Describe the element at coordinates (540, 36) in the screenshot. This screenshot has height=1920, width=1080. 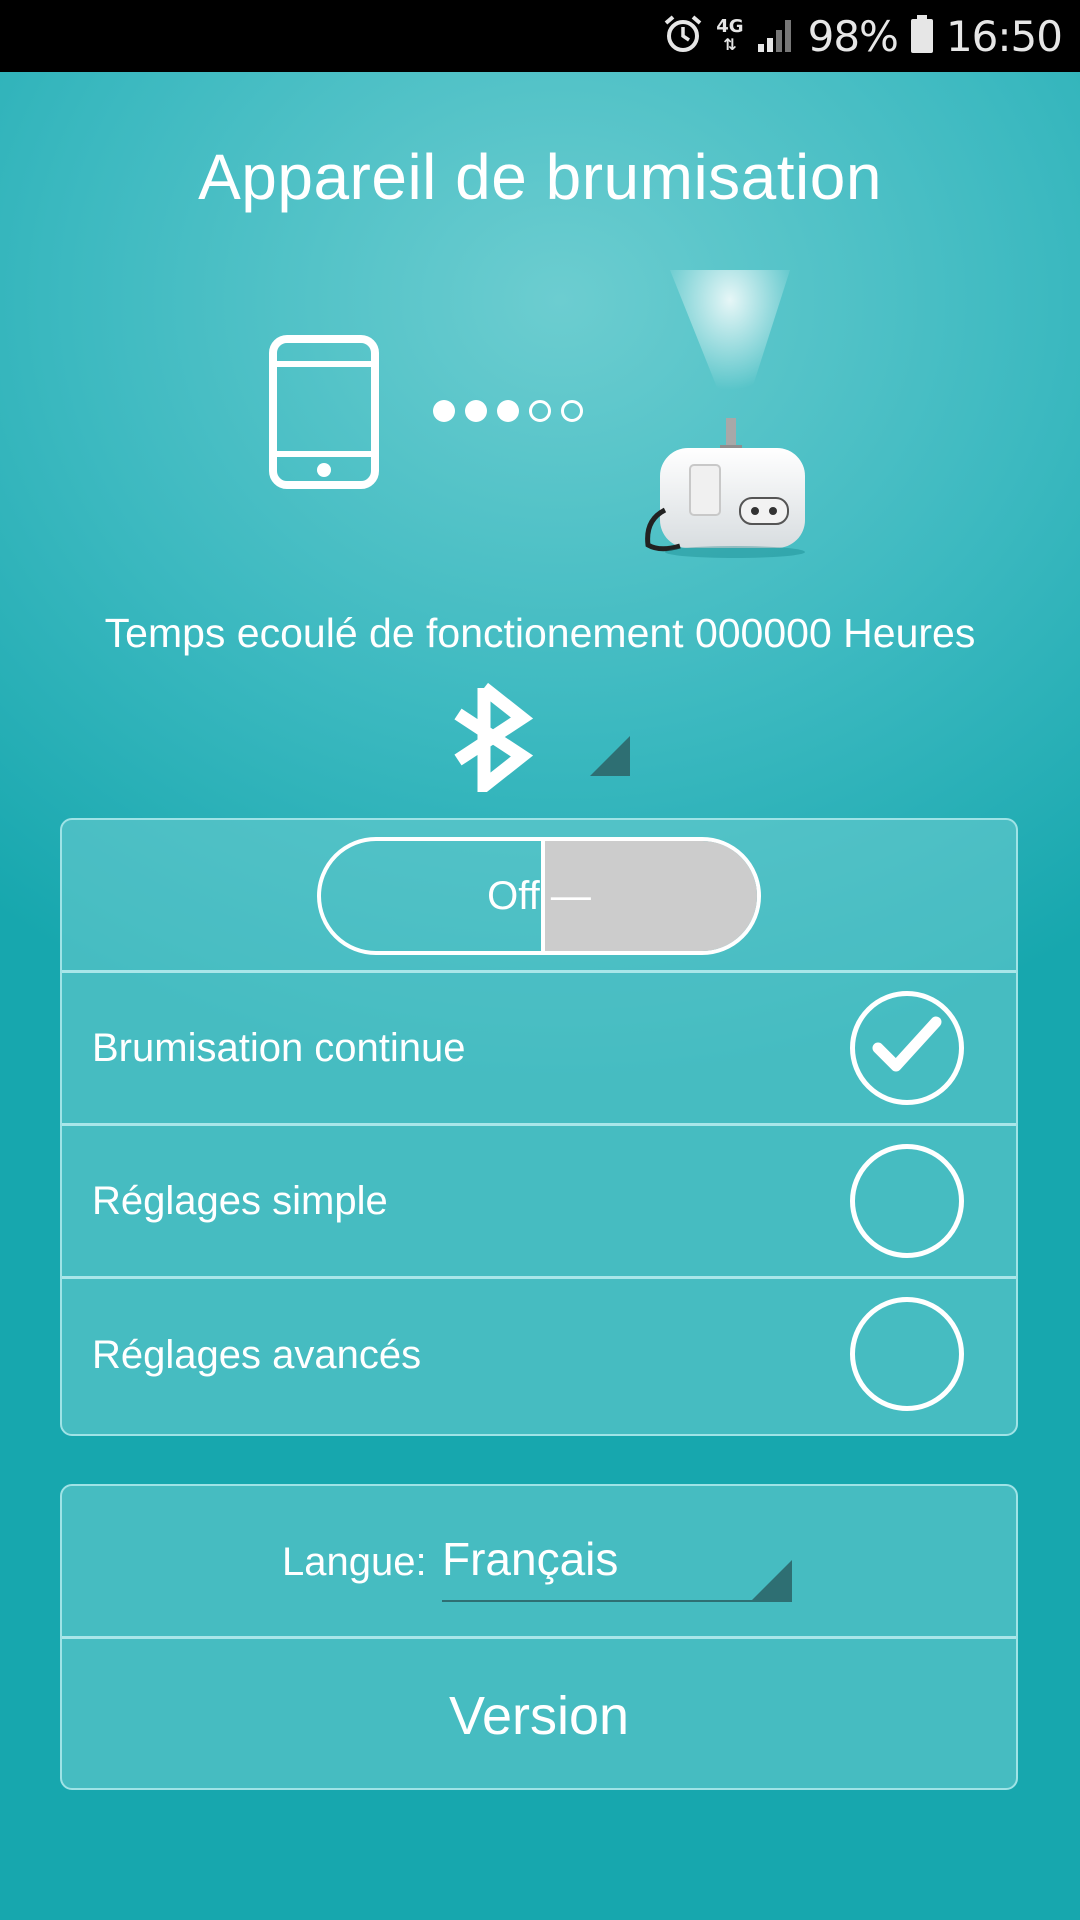
I see `status-bar: 4G ⇅ 98% 16:50` at that location.